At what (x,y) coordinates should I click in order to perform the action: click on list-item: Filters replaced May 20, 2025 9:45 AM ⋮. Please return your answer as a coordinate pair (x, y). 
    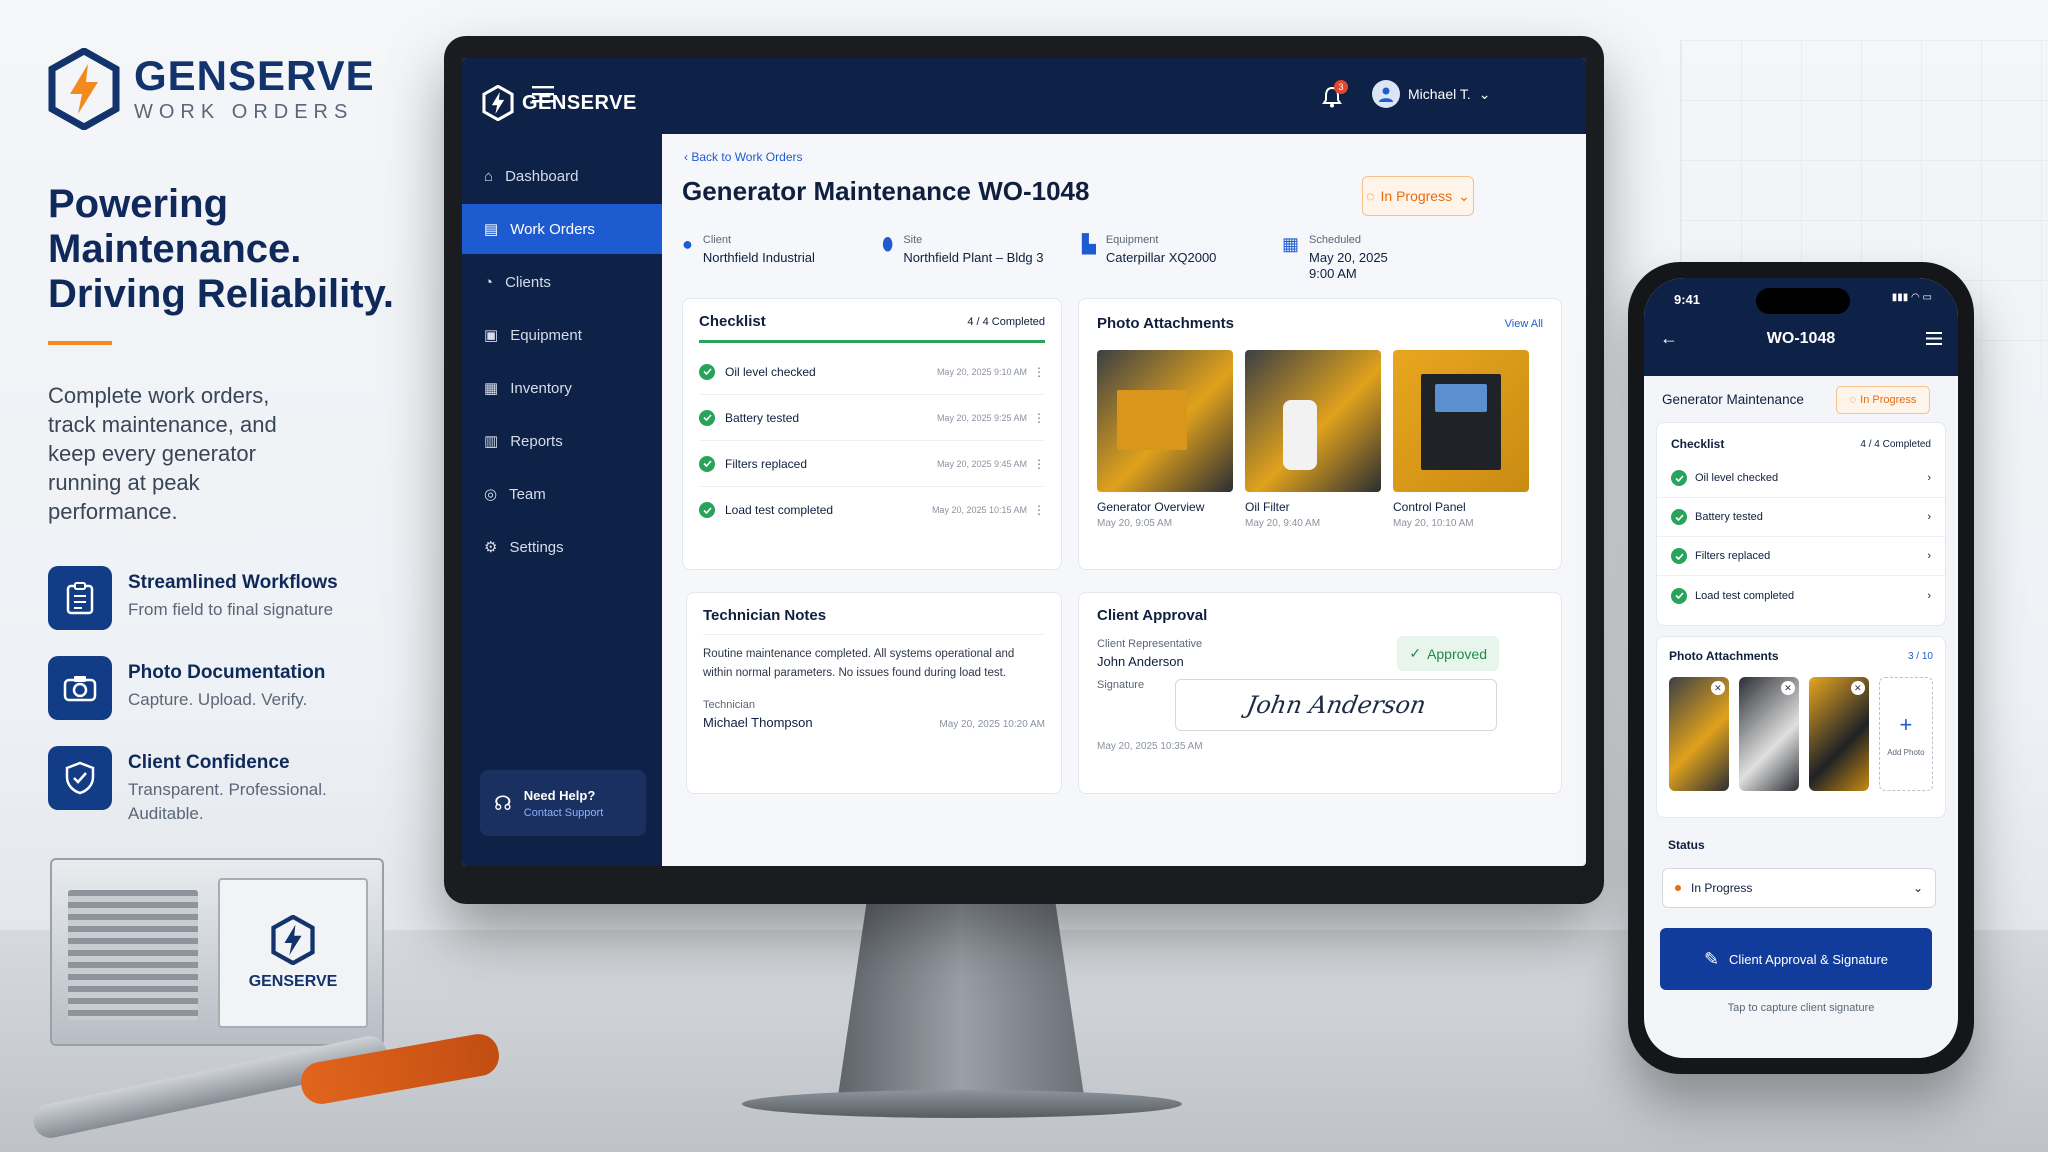
    Looking at the image, I should click on (872, 464).